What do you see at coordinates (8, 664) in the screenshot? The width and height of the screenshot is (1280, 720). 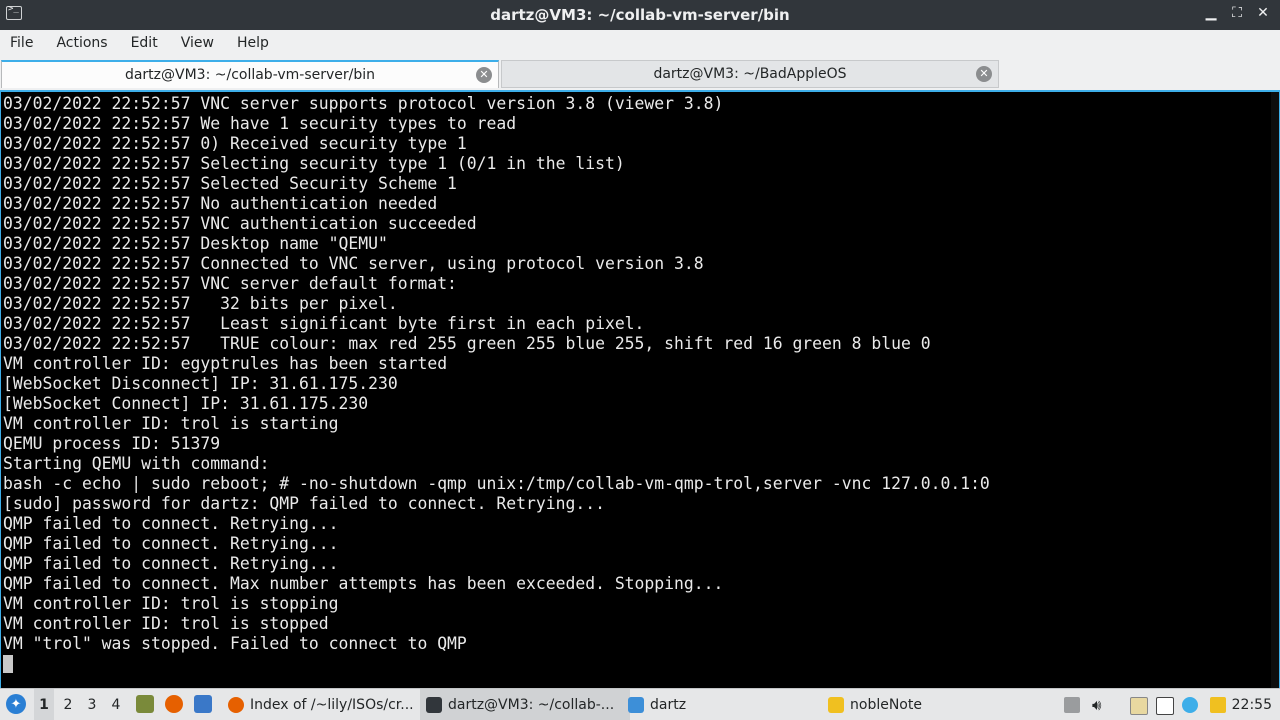 I see `terminal-cursor` at bounding box center [8, 664].